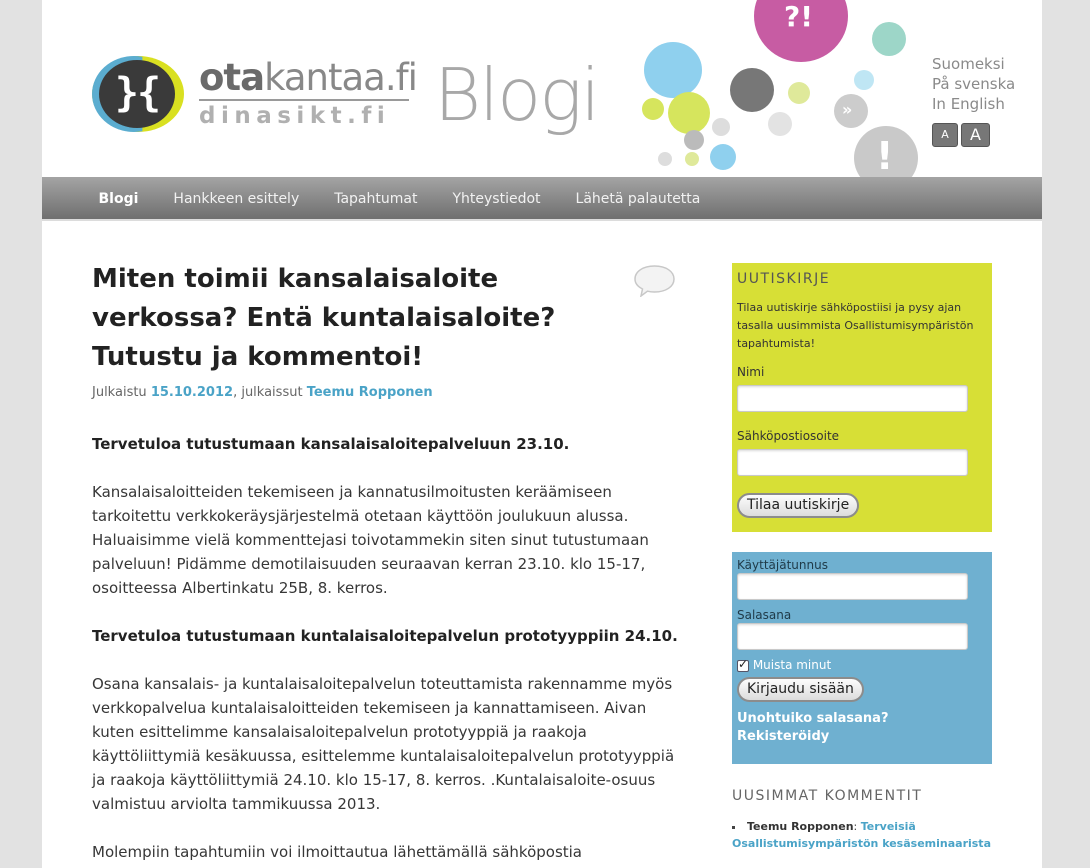 This screenshot has height=868, width=1090. What do you see at coordinates (799, 93) in the screenshot?
I see `brush-icon` at bounding box center [799, 93].